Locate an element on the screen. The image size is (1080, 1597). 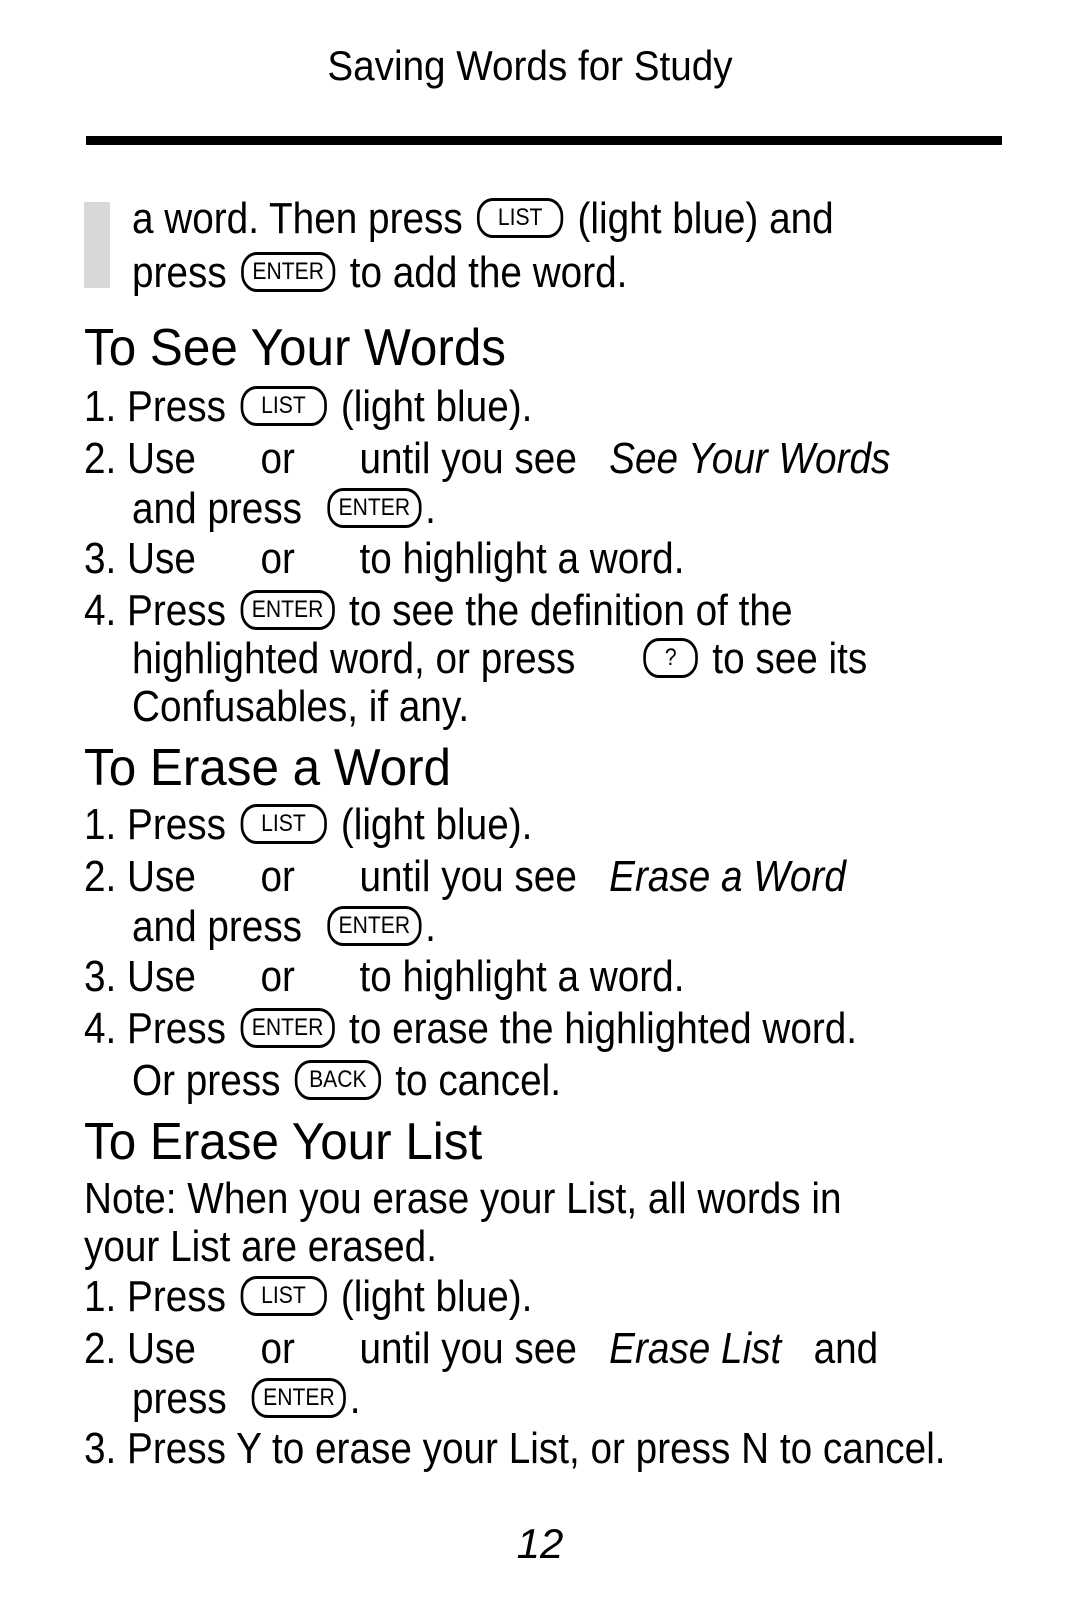
heading-erase-a-word: To Erase a Word is located at coordinates (268, 768).